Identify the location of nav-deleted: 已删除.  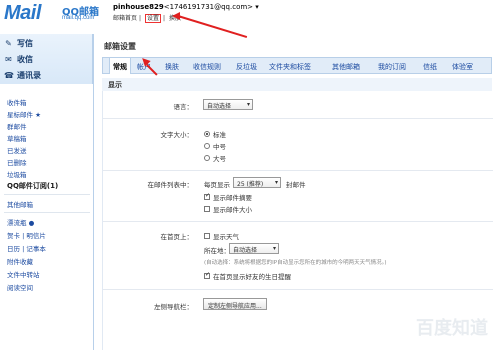
(17, 162).